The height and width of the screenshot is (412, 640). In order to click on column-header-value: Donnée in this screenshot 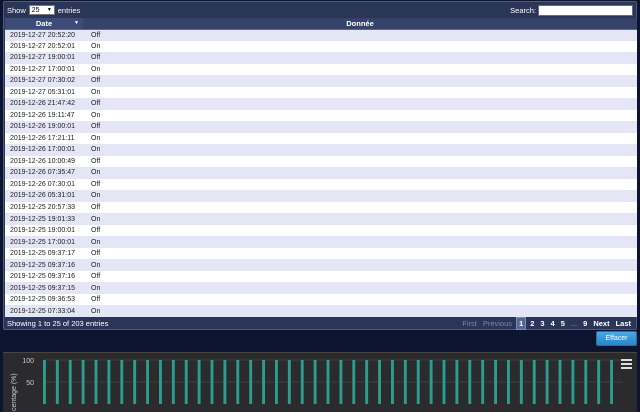, I will do `click(360, 24)`.